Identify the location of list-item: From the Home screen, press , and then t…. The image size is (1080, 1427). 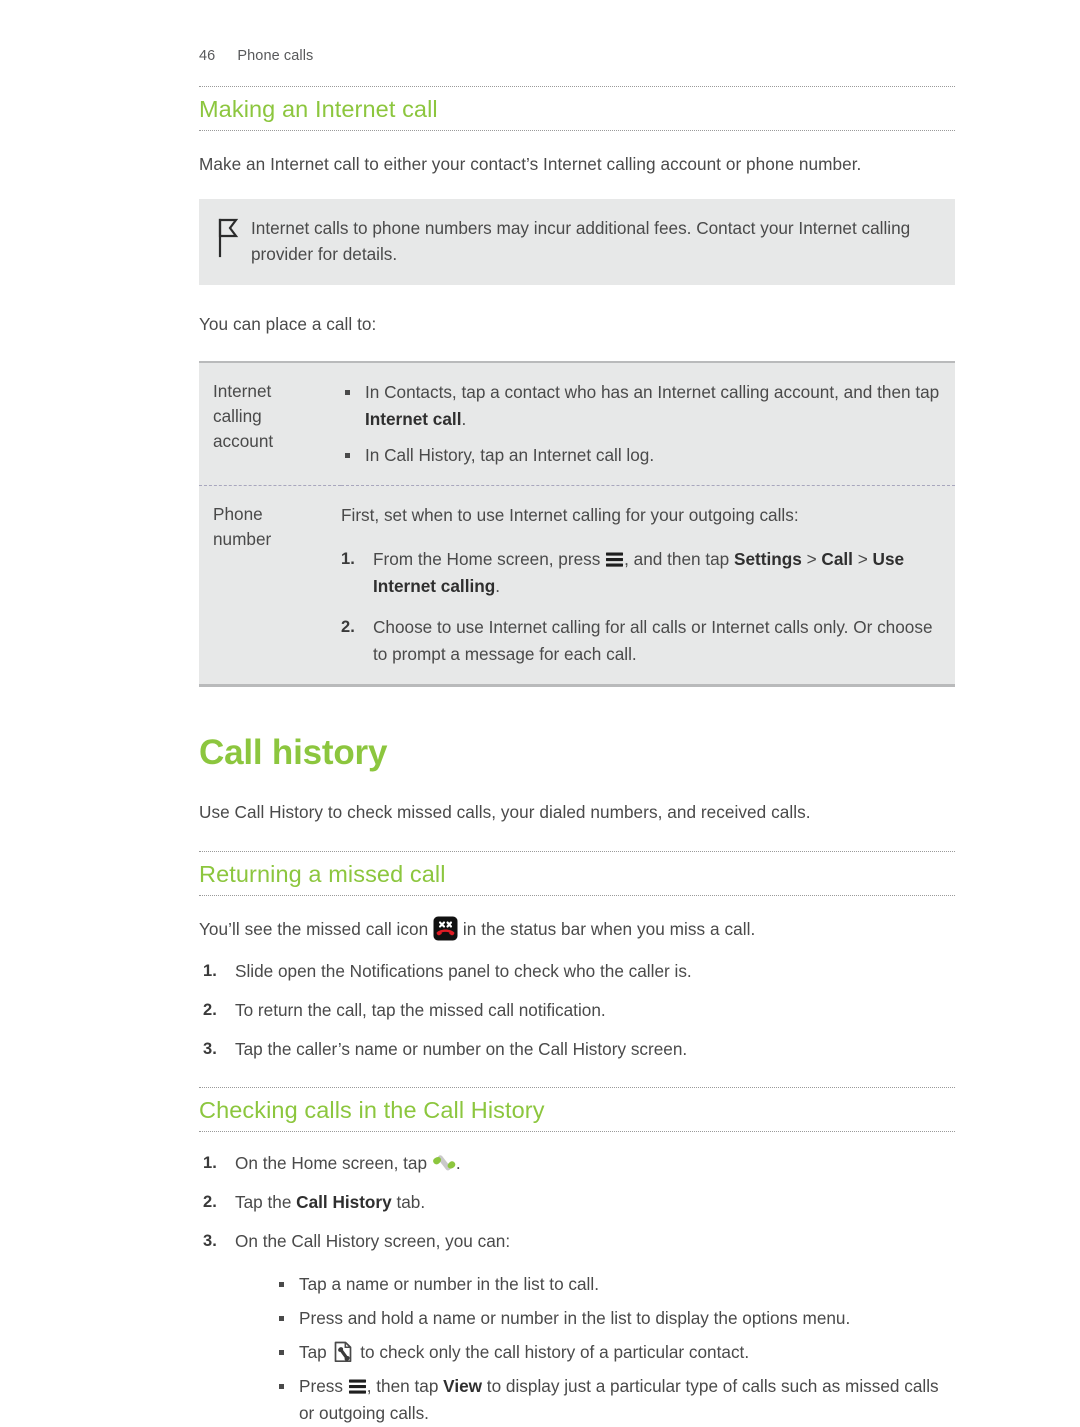
(643, 573).